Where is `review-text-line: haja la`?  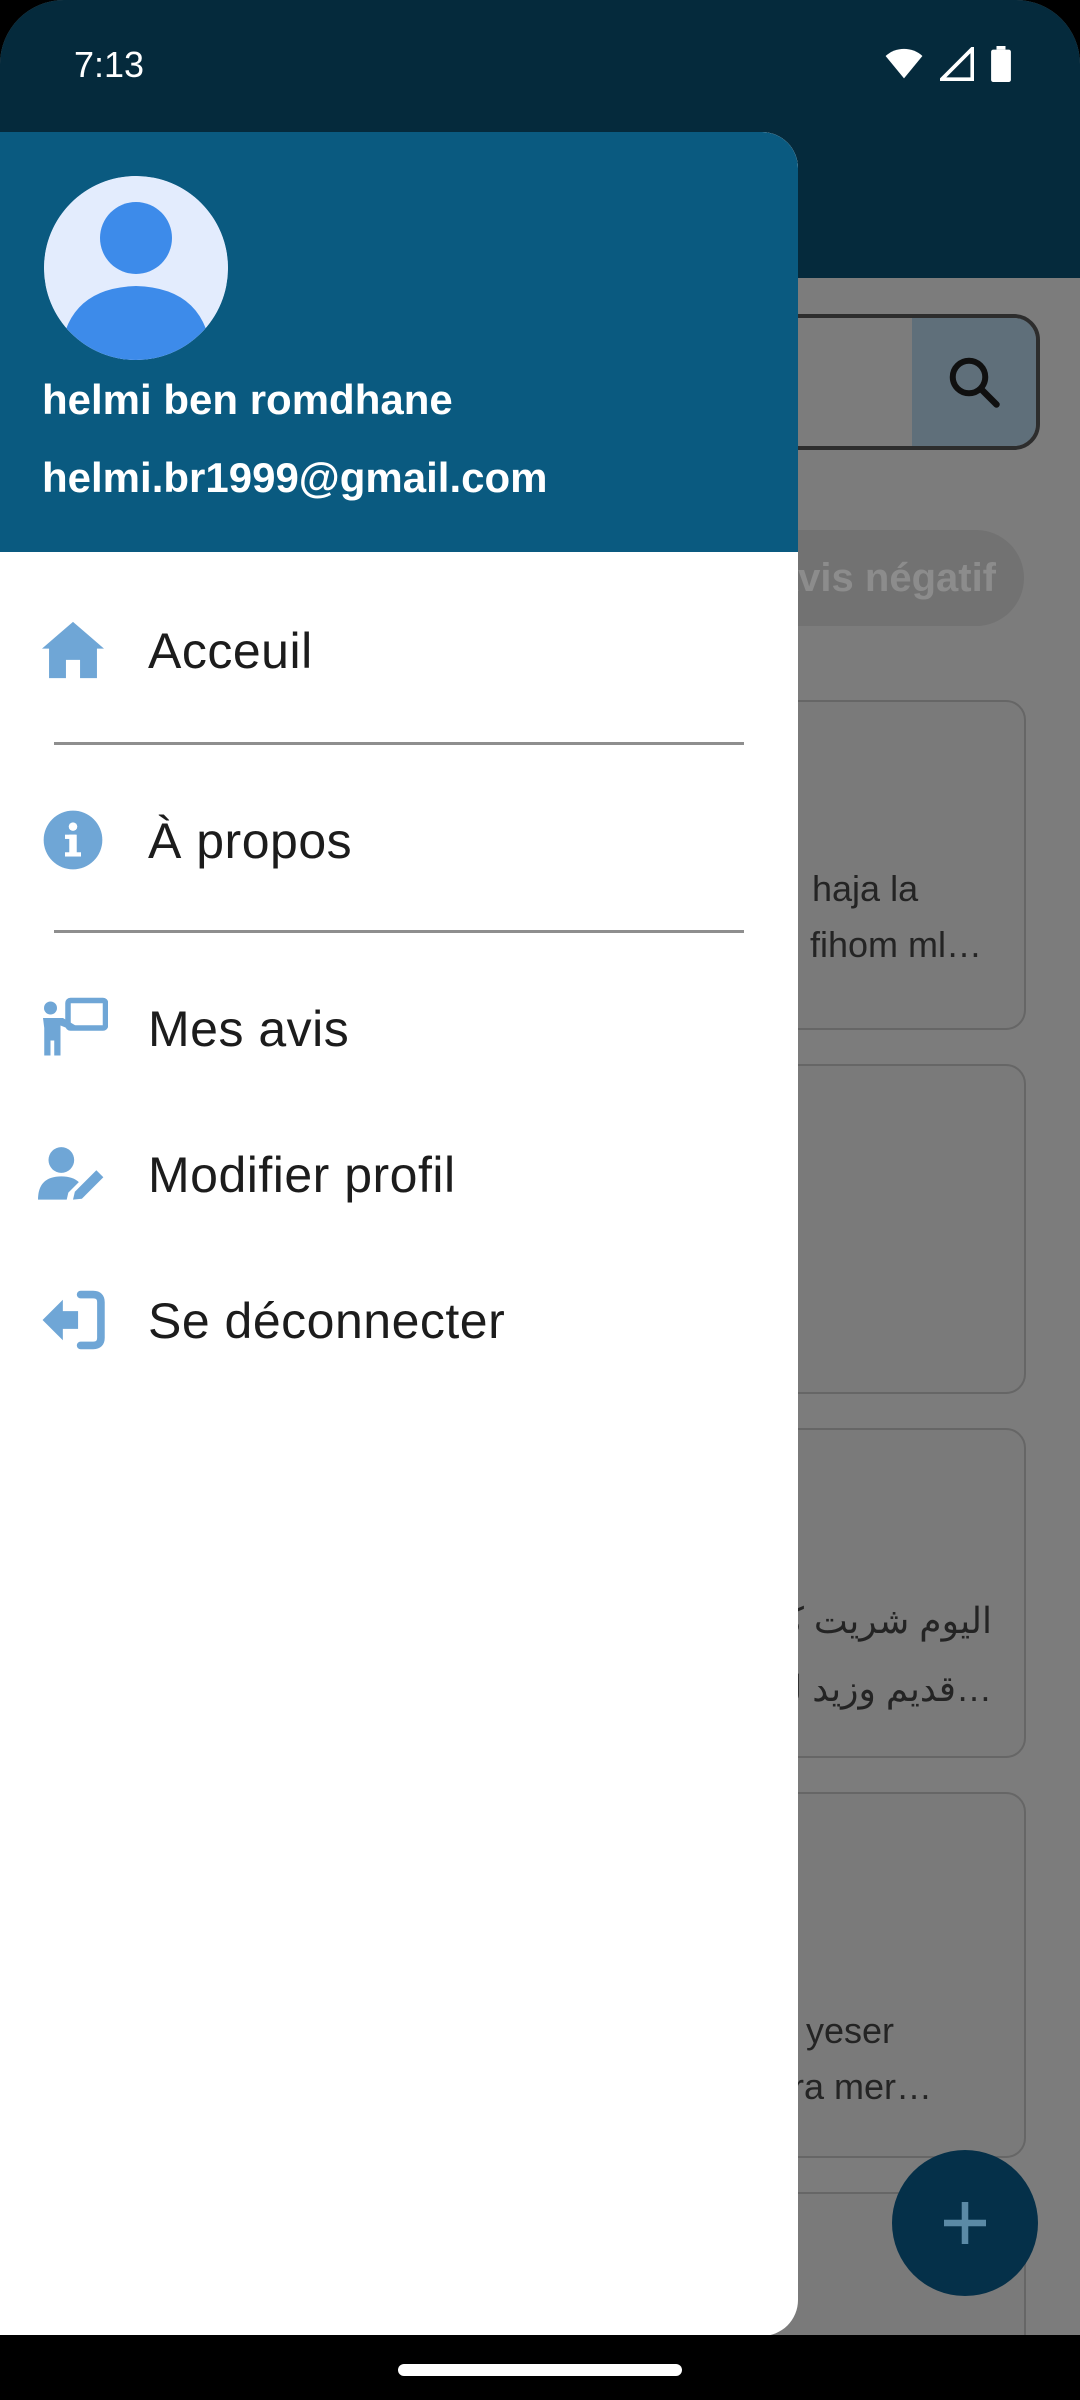 review-text-line: haja la is located at coordinates (865, 888).